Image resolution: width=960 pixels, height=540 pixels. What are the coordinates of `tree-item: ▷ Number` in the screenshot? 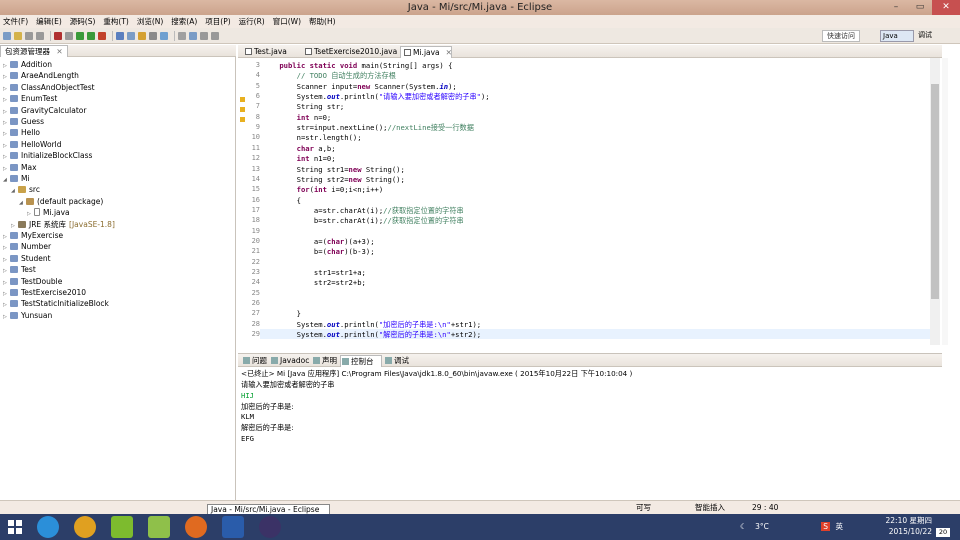 It's located at (27, 246).